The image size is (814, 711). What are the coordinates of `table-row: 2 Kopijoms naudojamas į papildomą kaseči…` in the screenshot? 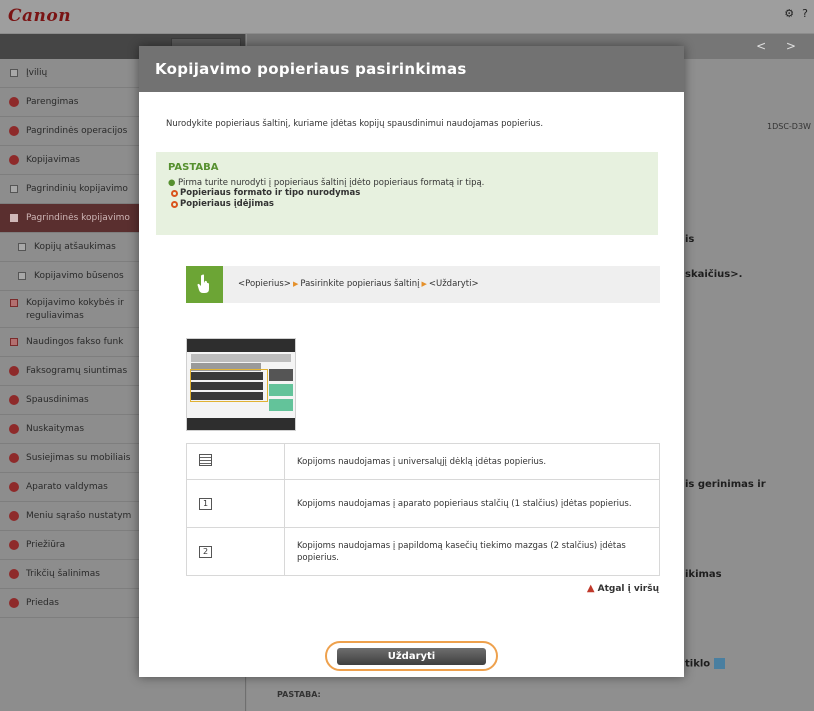 It's located at (423, 551).